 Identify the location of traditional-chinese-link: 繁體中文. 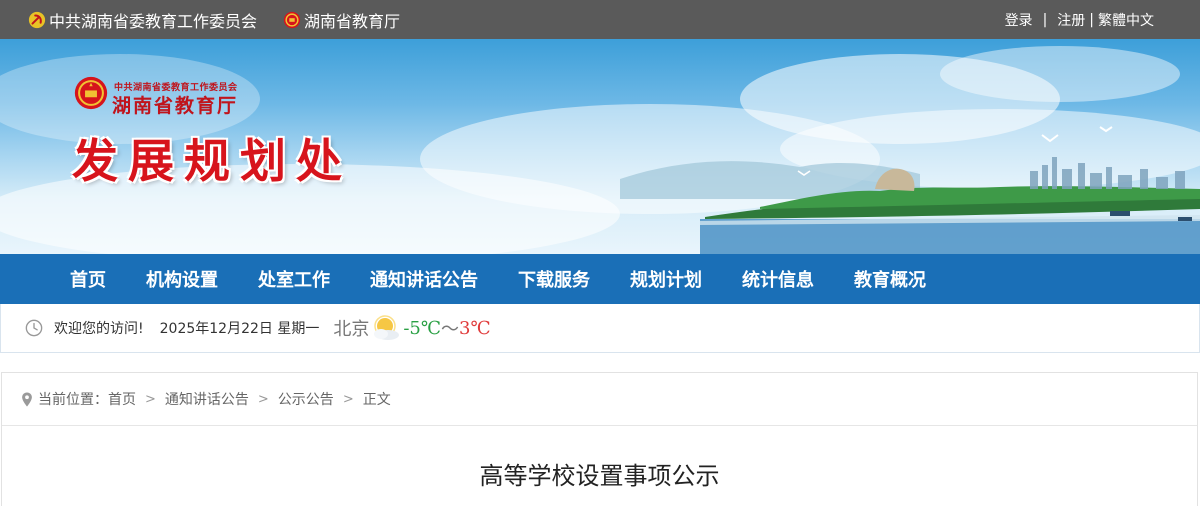
(1126, 20).